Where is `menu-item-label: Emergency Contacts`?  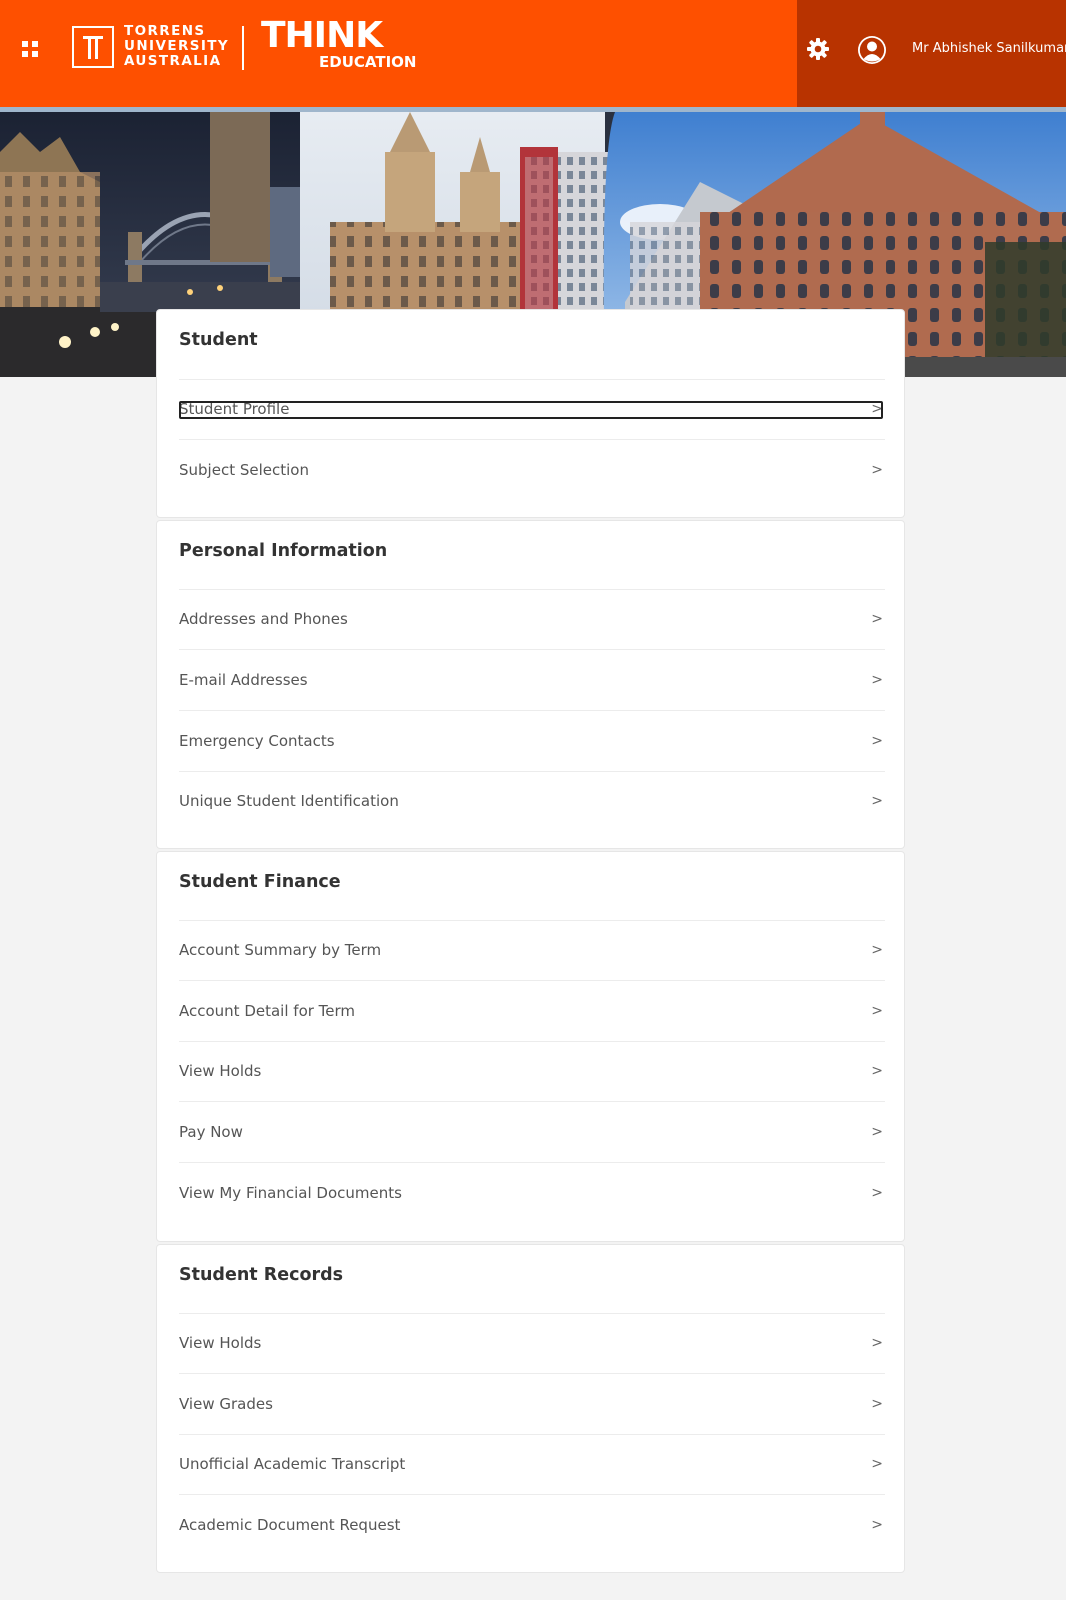
menu-item-label: Emergency Contacts is located at coordinates (257, 741).